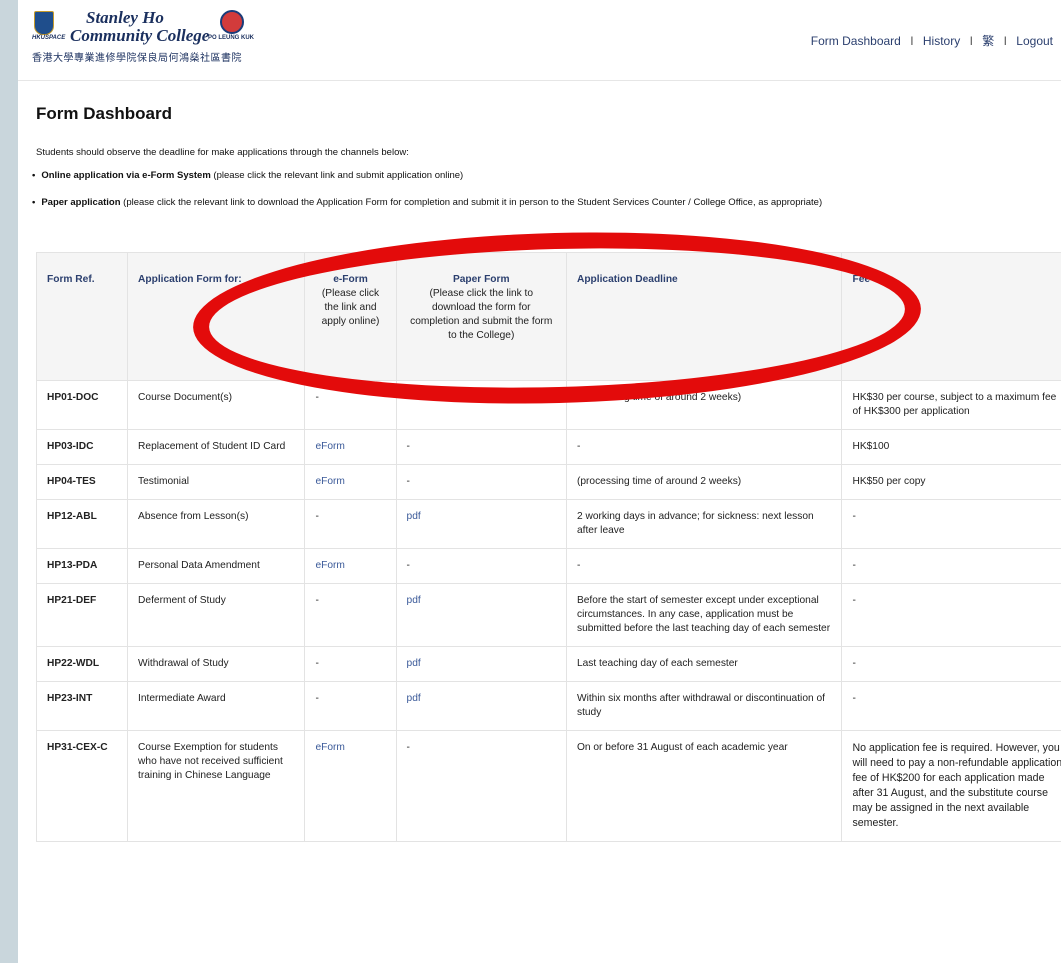  I want to click on form-name-cell: Testimonial, so click(216, 482).